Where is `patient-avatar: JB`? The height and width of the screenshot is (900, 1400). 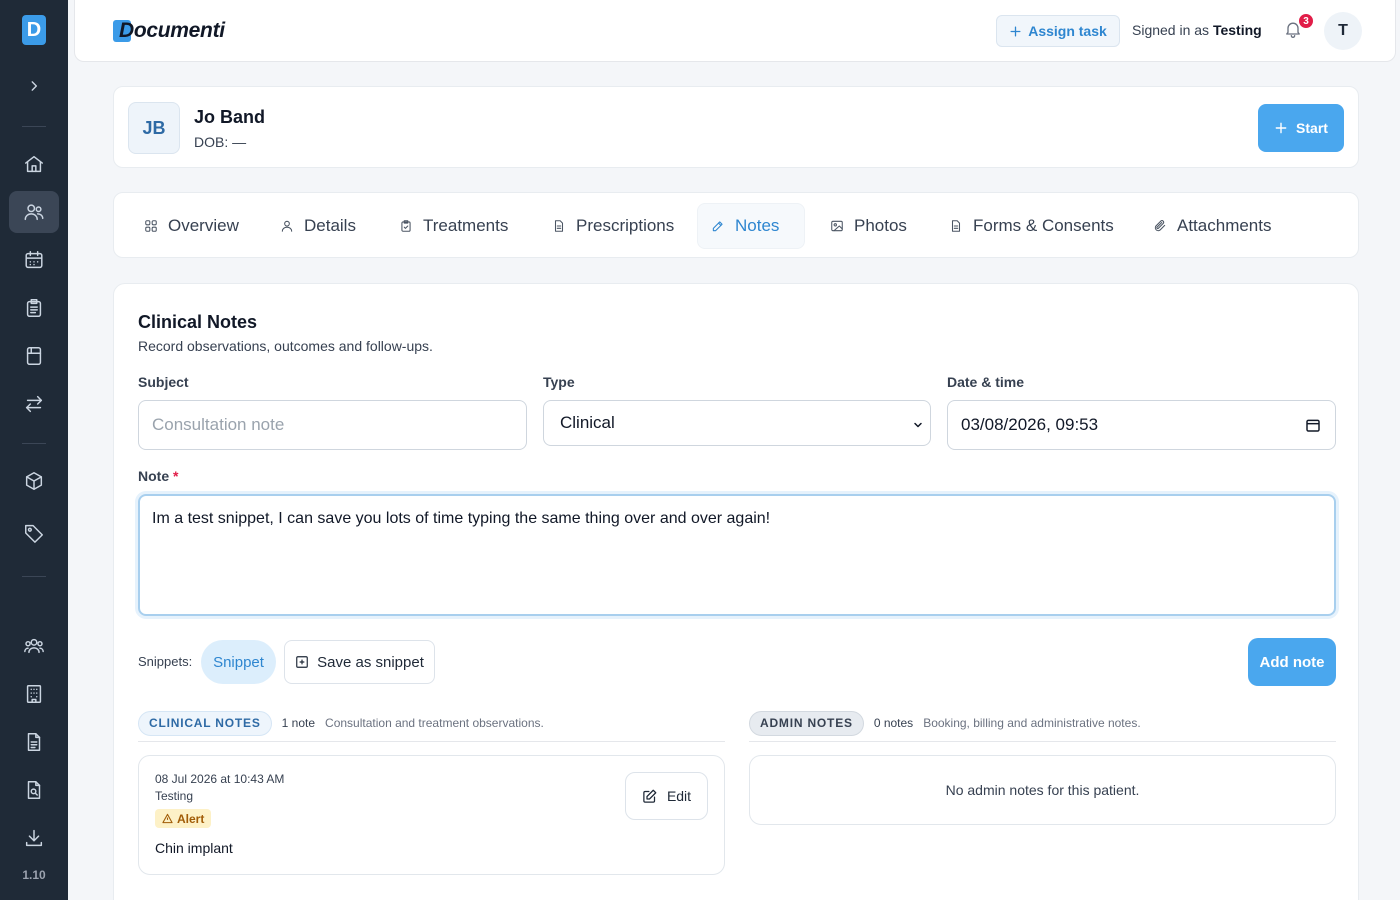 patient-avatar: JB is located at coordinates (154, 128).